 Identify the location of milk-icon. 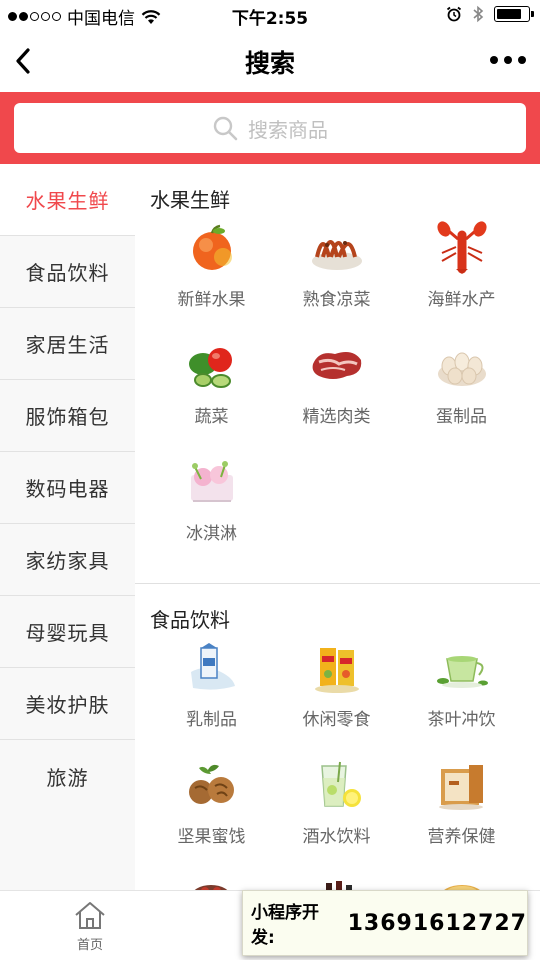
(212, 666).